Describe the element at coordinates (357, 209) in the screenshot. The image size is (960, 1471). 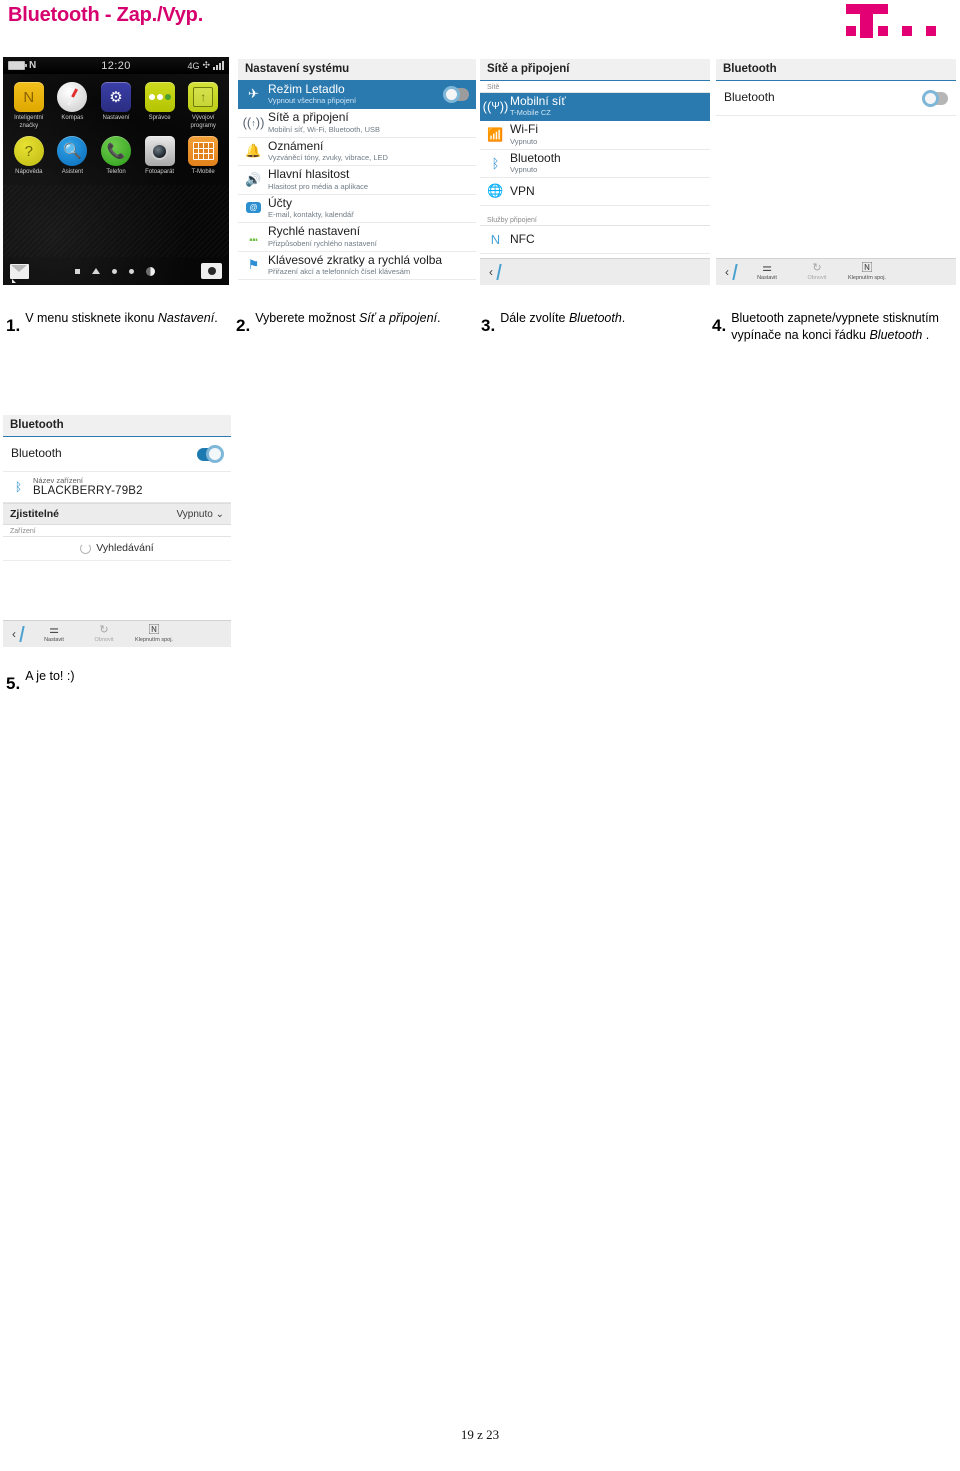
I see `settings-row-ucty: @ Účty E-mail, kontakty, kalendář` at that location.